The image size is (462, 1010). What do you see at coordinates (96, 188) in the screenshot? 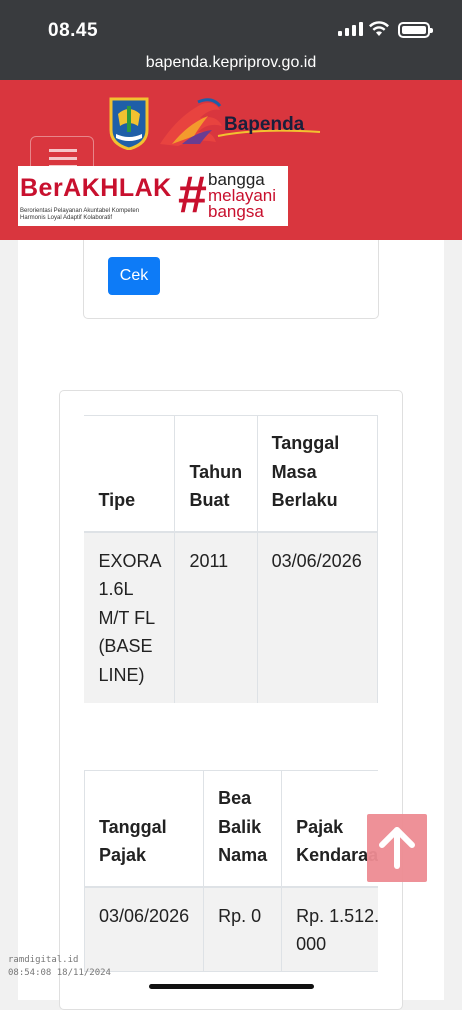
I see `banner-title: BerAKHLAK` at bounding box center [96, 188].